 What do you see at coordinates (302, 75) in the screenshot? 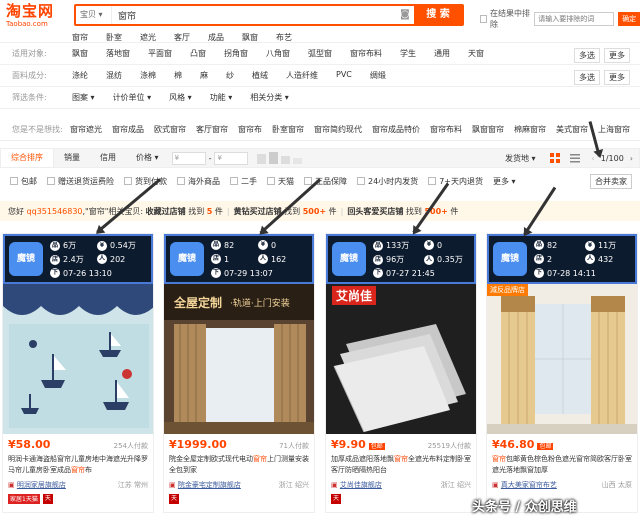
I see `filter-value: 人造纤维` at bounding box center [302, 75].